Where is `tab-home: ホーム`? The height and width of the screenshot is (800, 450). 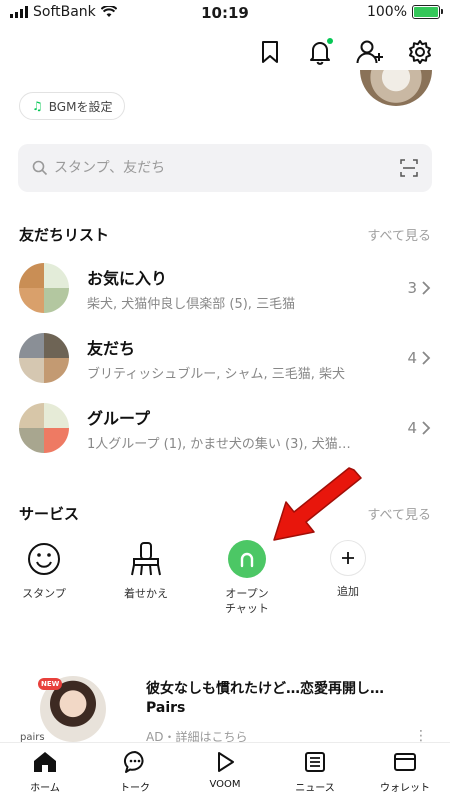
tab-home: ホーム is located at coordinates (45, 771).